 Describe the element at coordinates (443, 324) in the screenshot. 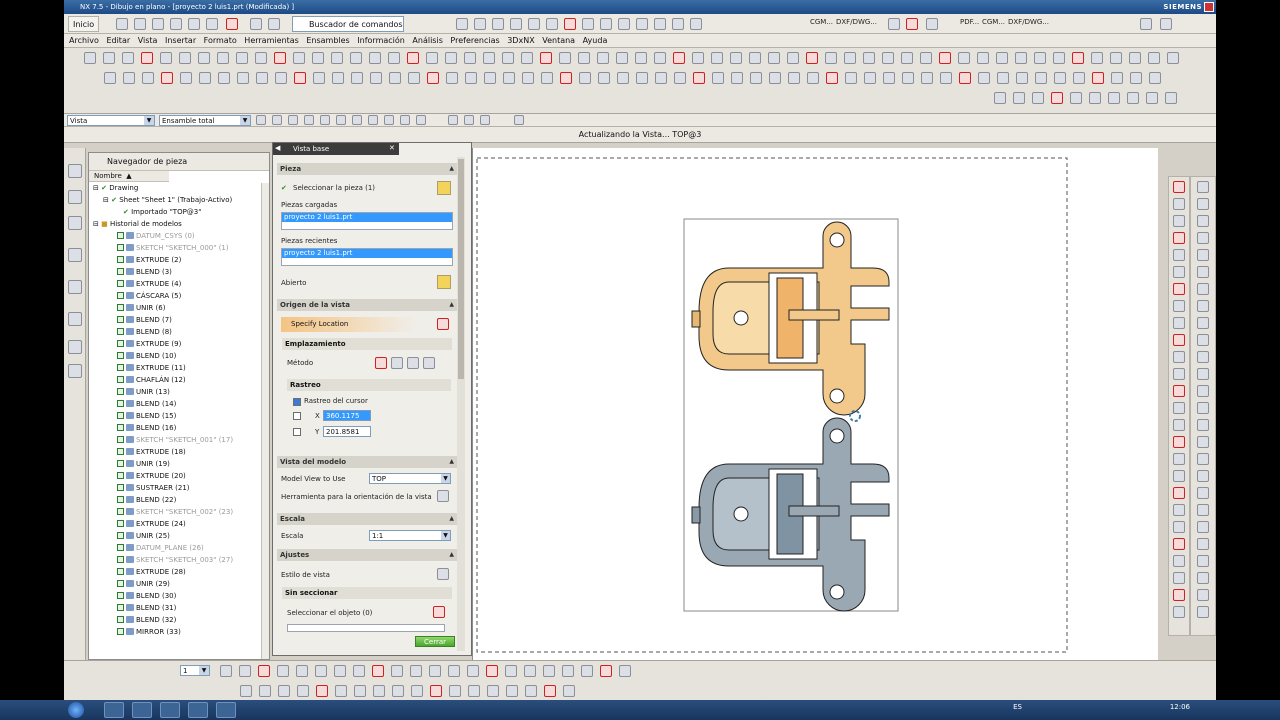

I see `point-dialog-icon` at that location.